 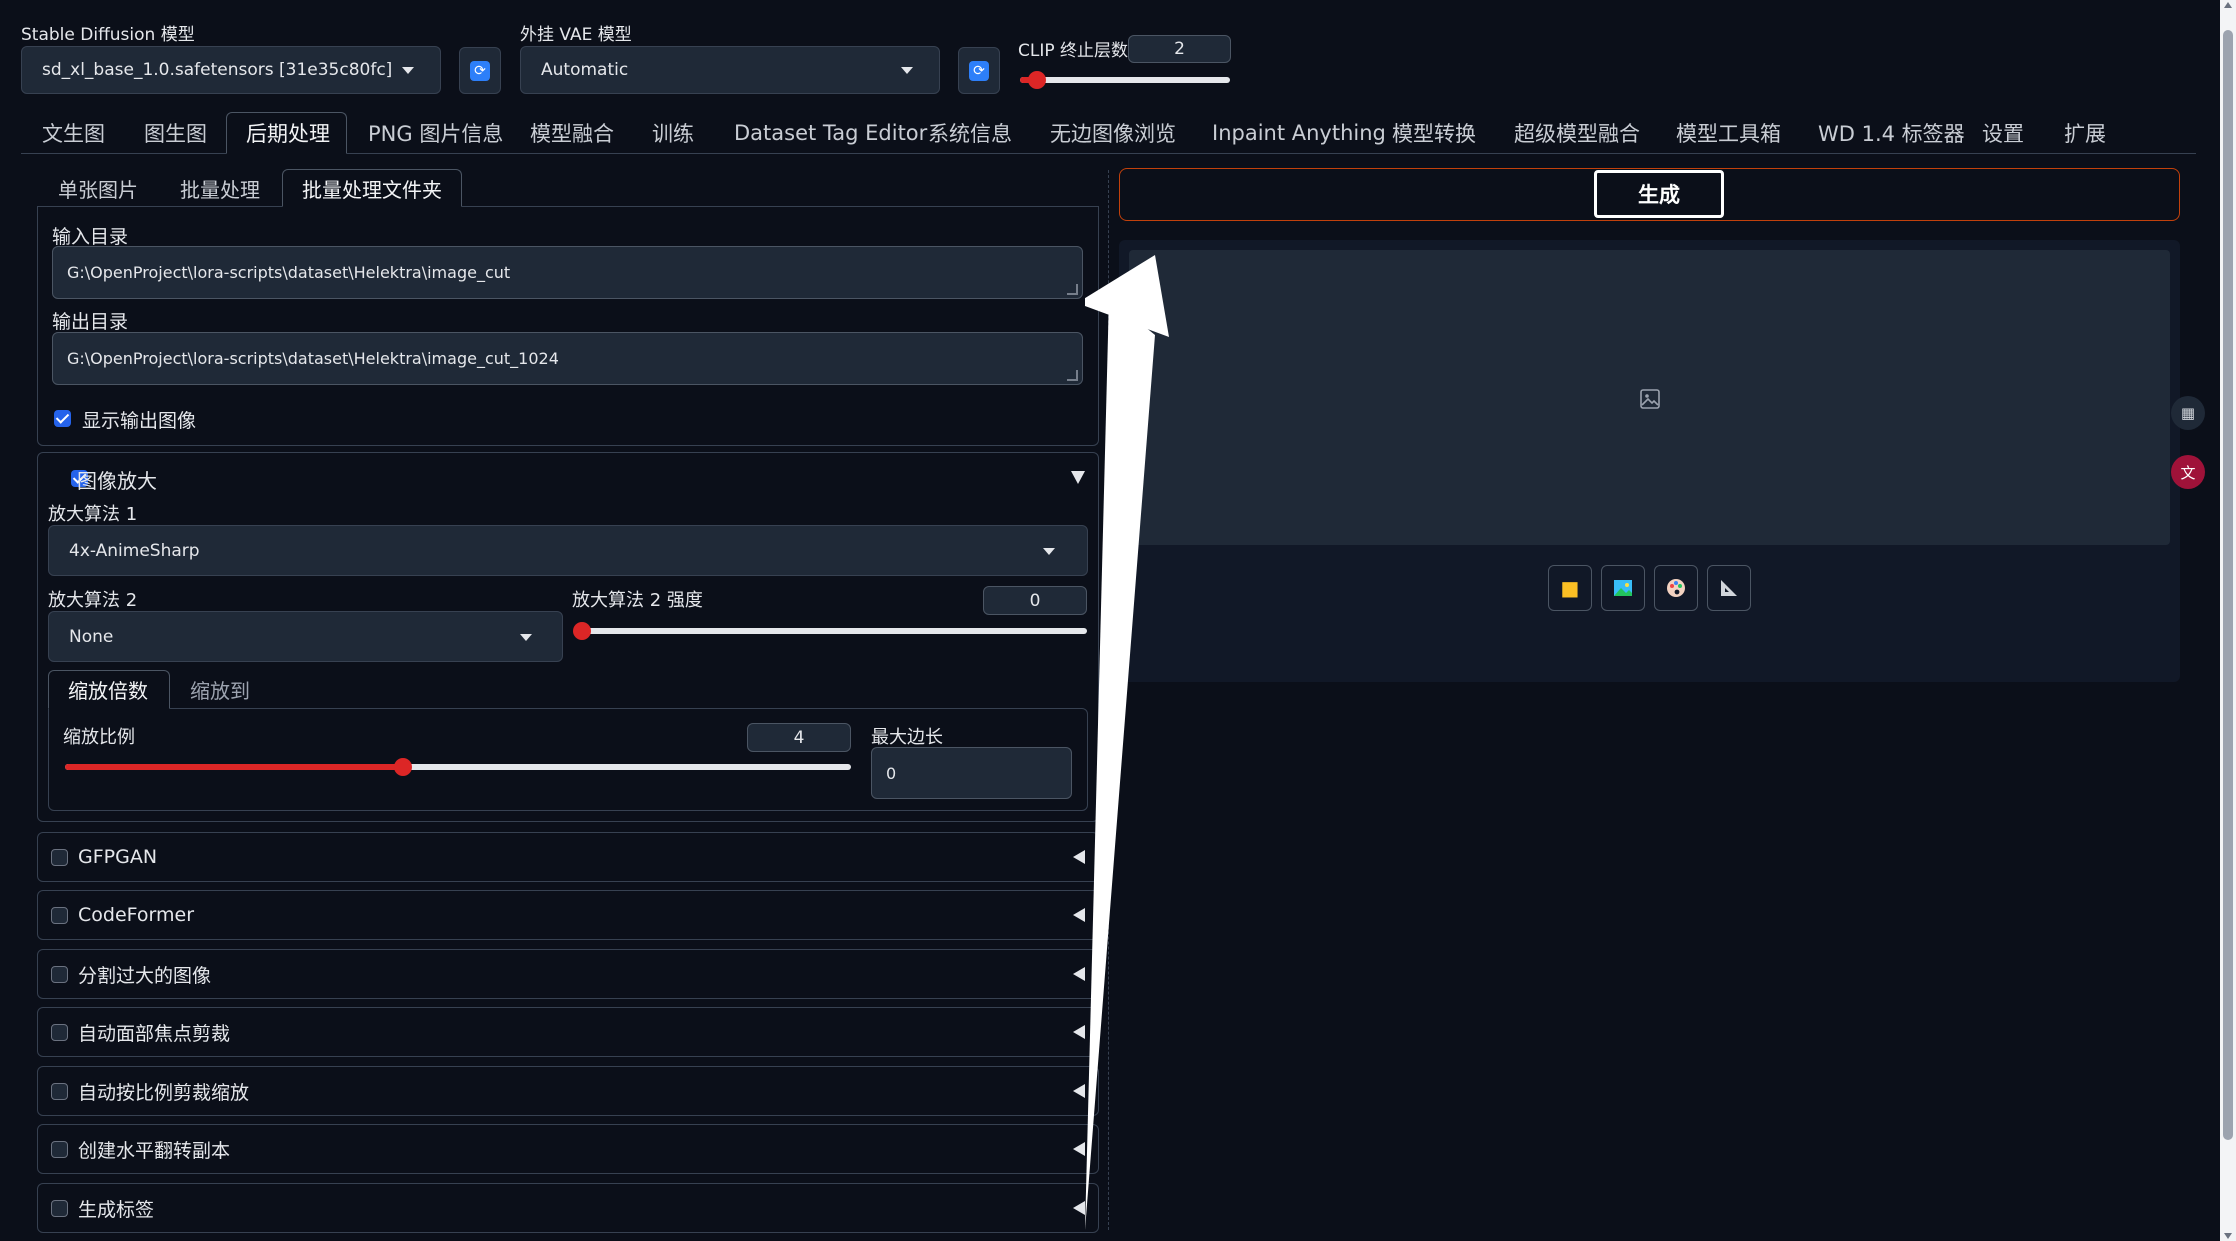 I want to click on sd-model-value: sd_xl_base_1.0.safetensors [31e35c80fc], so click(x=217, y=70).